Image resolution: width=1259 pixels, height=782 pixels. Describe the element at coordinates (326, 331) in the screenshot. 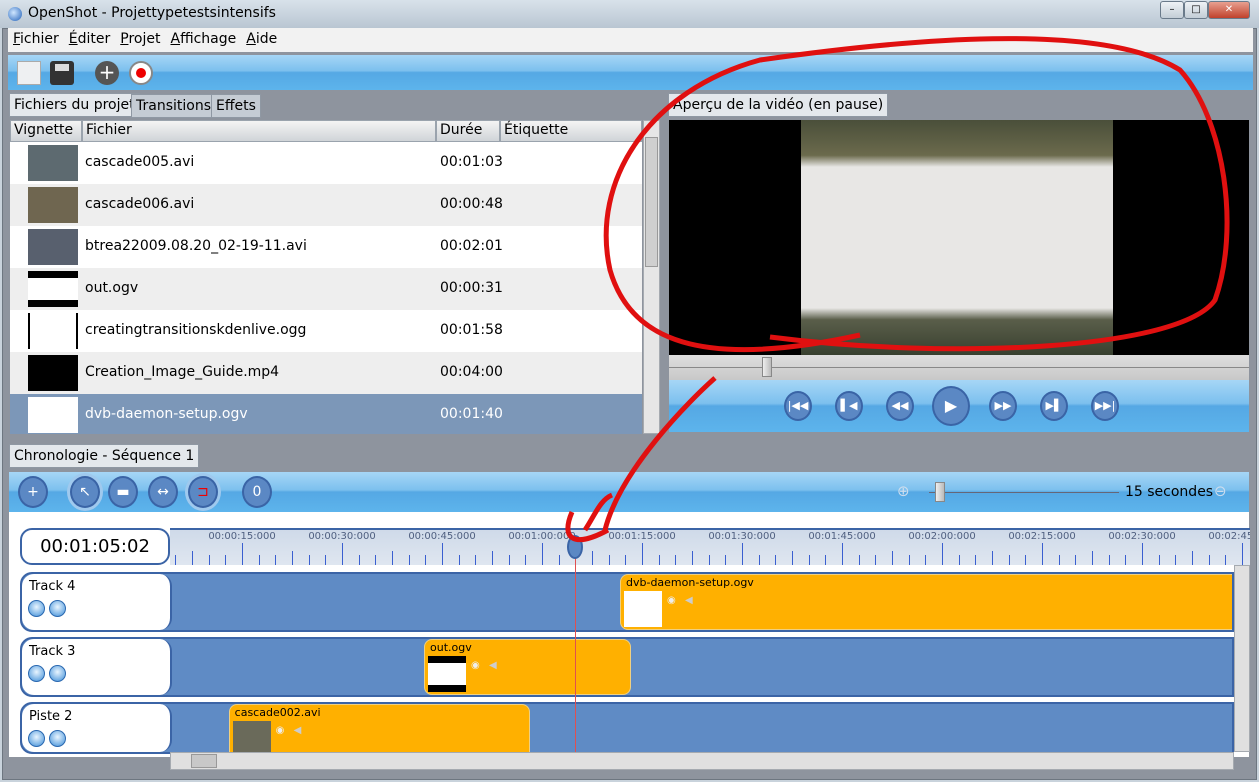

I see `file-row: creatingtransitionskdenlive.ogg 00:01:58` at that location.